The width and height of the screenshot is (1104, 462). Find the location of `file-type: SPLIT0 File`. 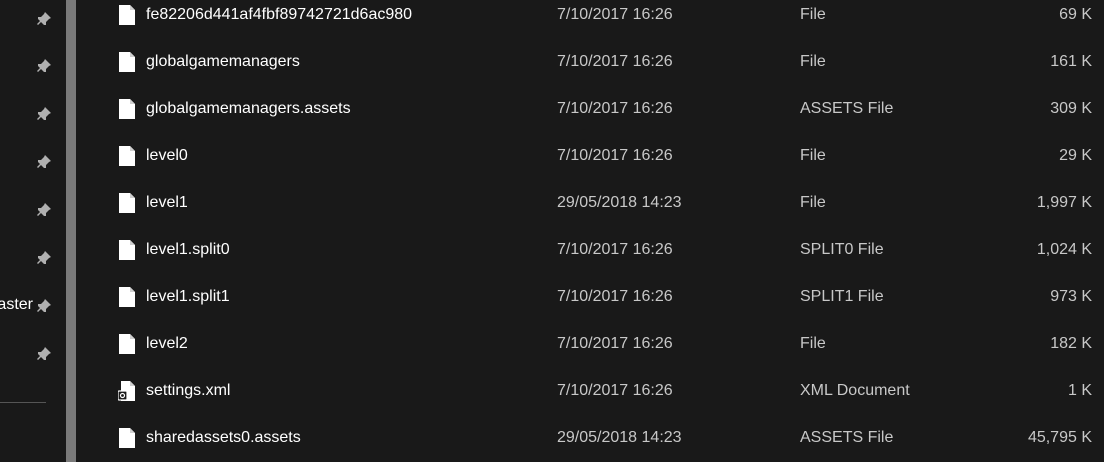

file-type: SPLIT0 File is located at coordinates (842, 249).